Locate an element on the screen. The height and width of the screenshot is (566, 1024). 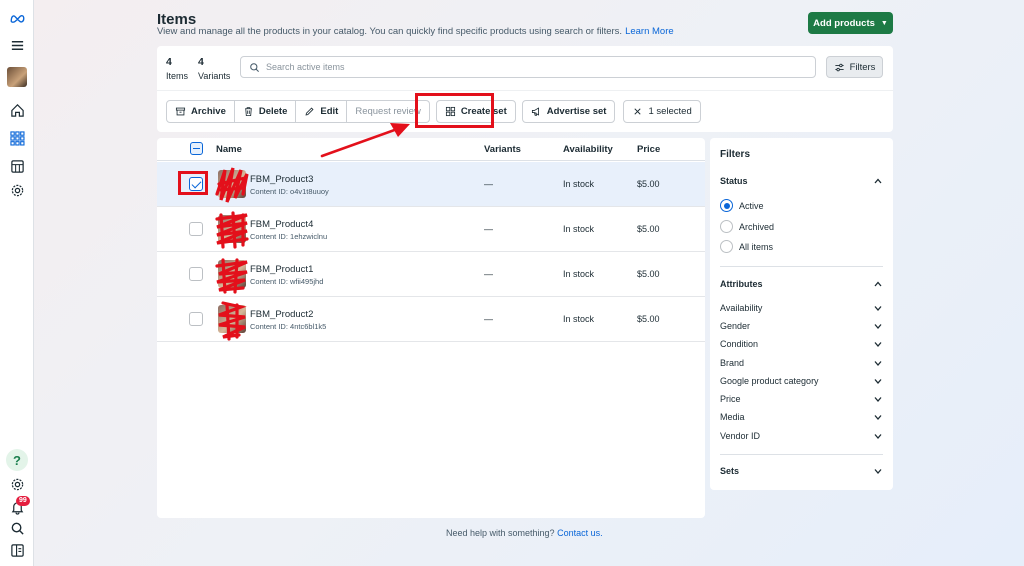
add-products-button: Add products ▼ is located at coordinates (850, 23).